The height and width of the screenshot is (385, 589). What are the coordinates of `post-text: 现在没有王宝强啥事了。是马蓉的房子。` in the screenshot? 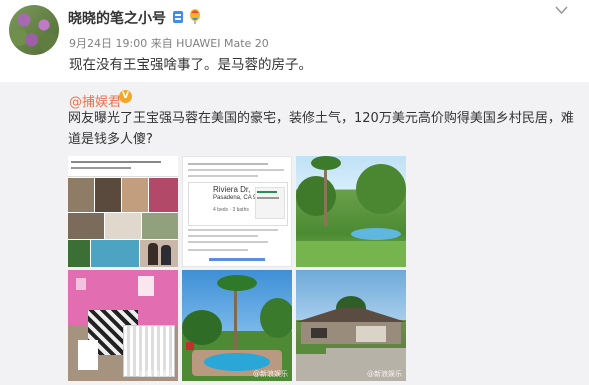 It's located at (190, 65).